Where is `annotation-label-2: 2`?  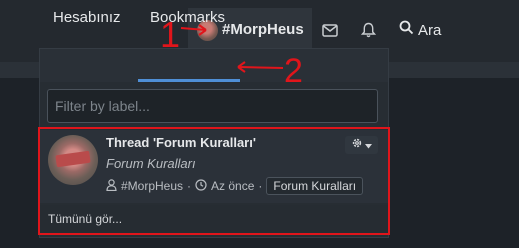
annotation-label-2: 2 is located at coordinates (293, 71).